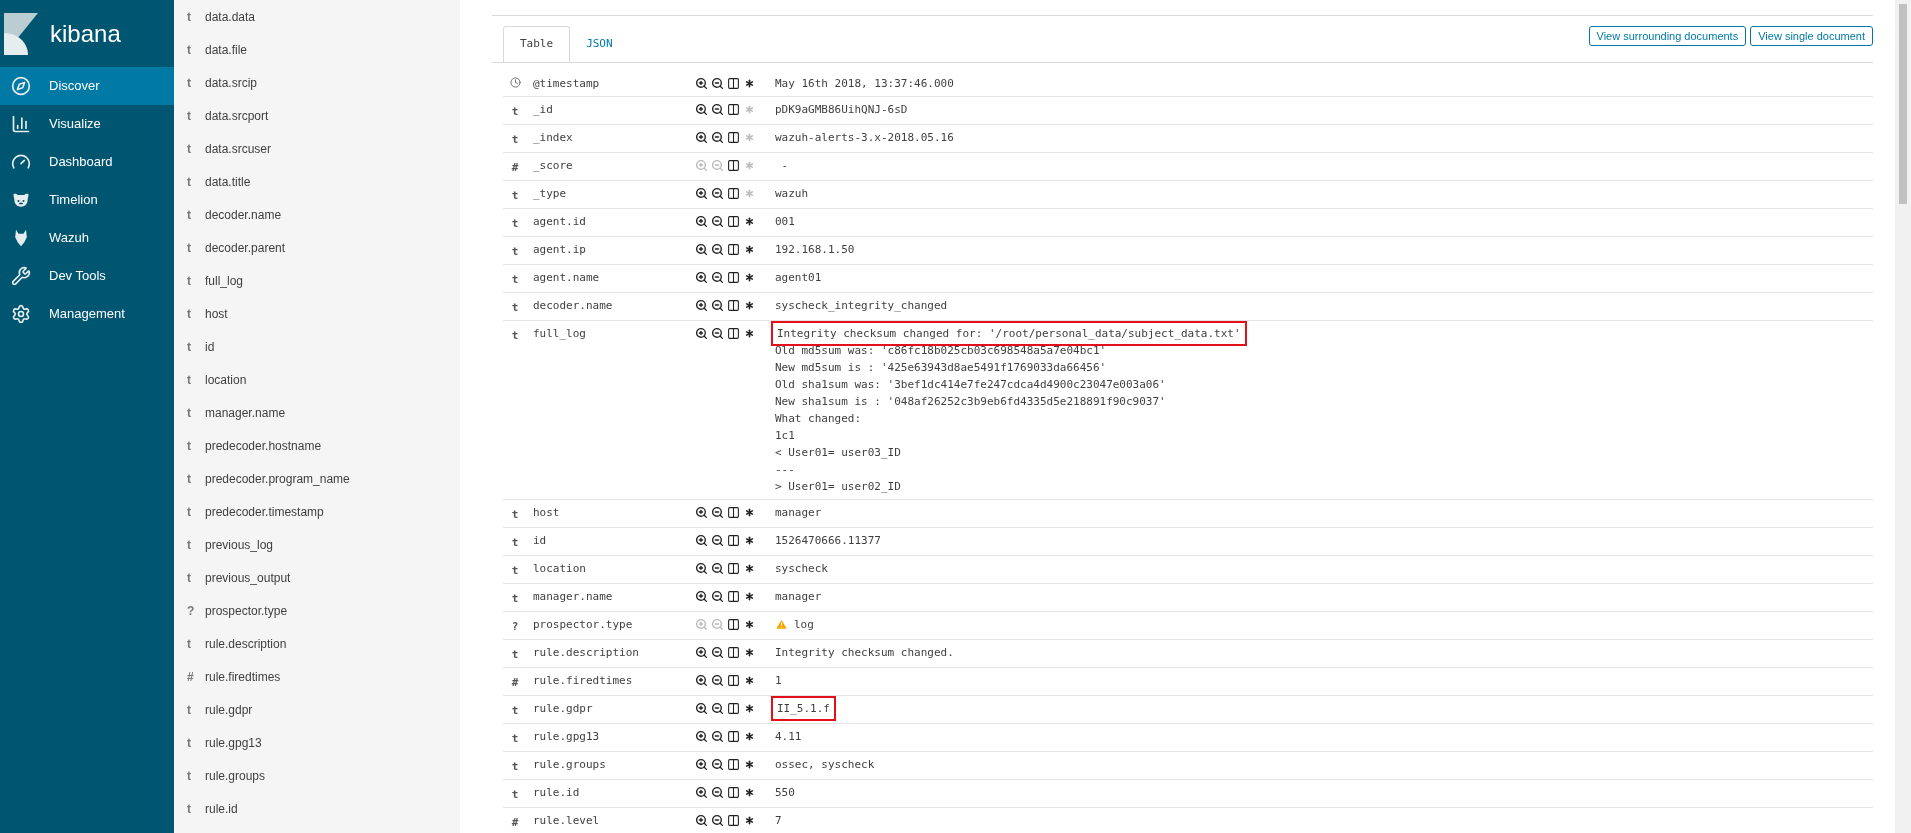 This screenshot has height=833, width=1911. What do you see at coordinates (87, 86) in the screenshot?
I see `nav-item: Discover` at bounding box center [87, 86].